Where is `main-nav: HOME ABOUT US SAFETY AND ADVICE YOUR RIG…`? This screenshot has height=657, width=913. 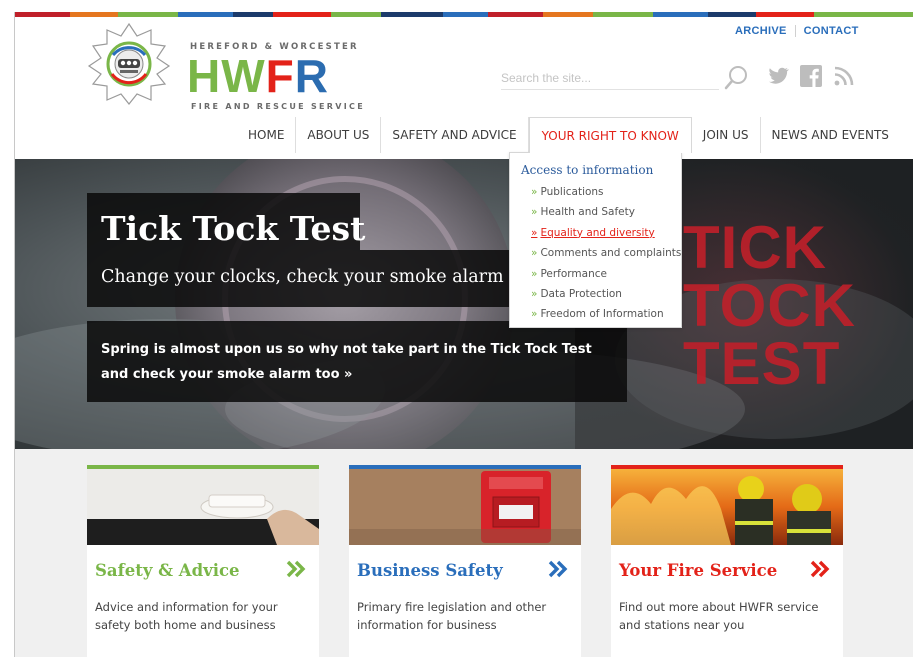
main-nav: HOME ABOUT US SAFETY AND ADVICE YOUR RIG… is located at coordinates (568, 135).